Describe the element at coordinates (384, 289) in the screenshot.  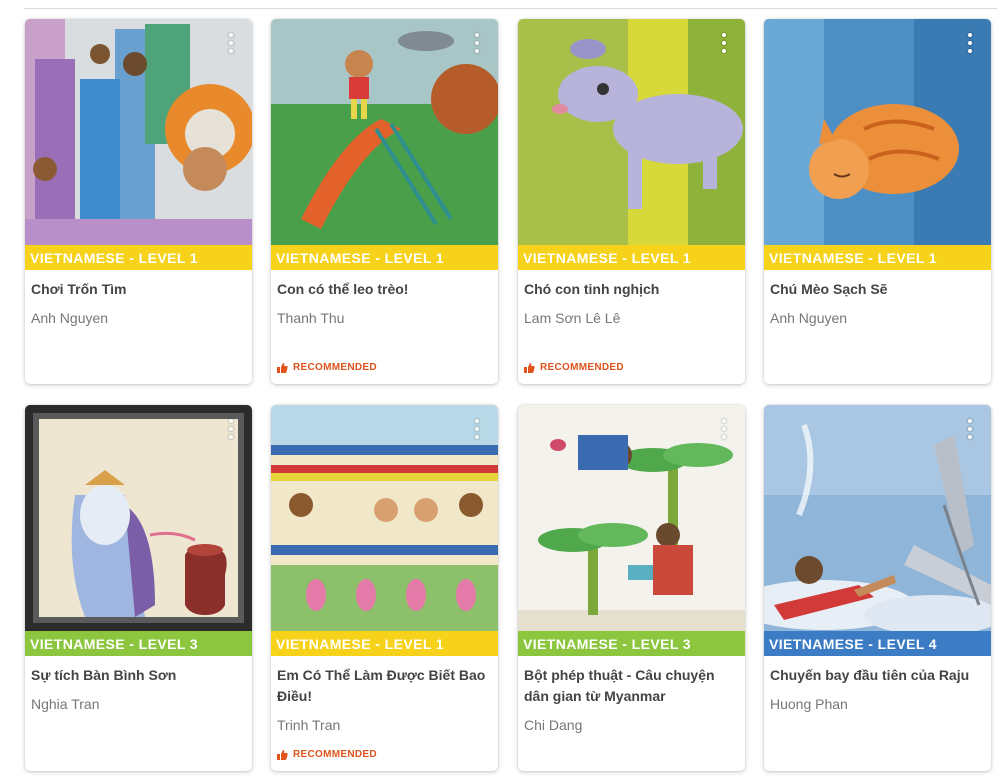
I see `book-title: Con có thể leo trèo!` at that location.